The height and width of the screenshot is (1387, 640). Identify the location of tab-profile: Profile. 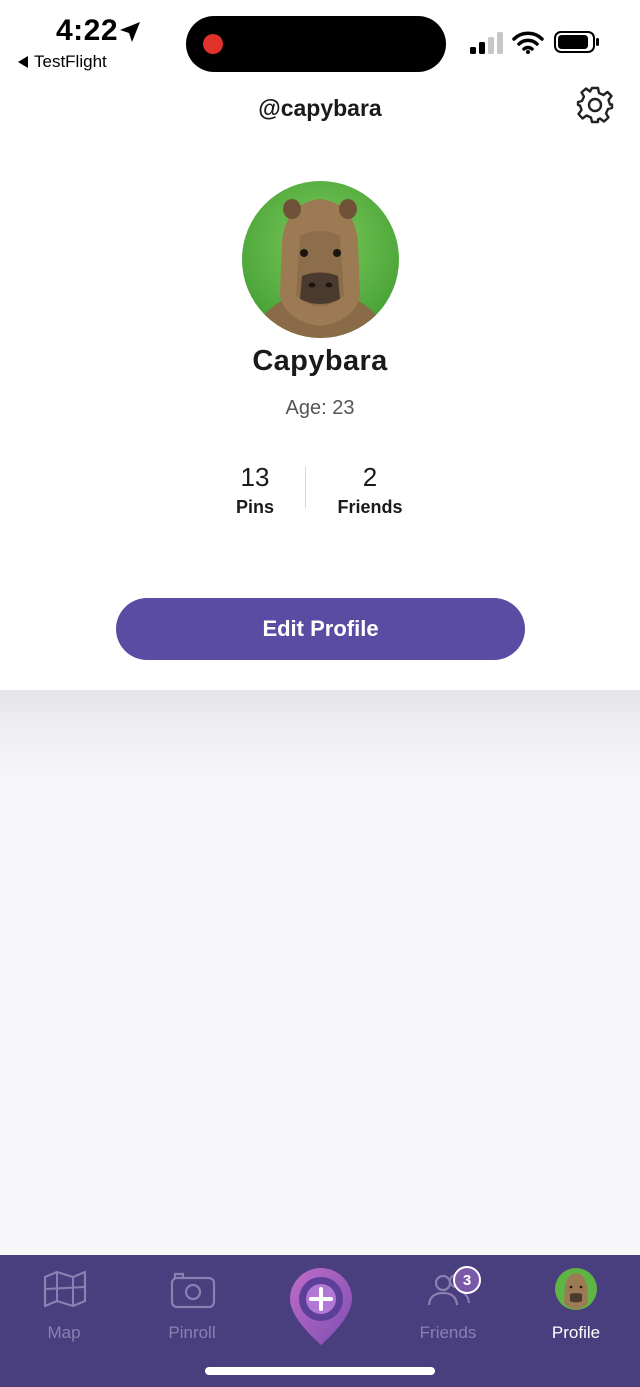
(576, 1305).